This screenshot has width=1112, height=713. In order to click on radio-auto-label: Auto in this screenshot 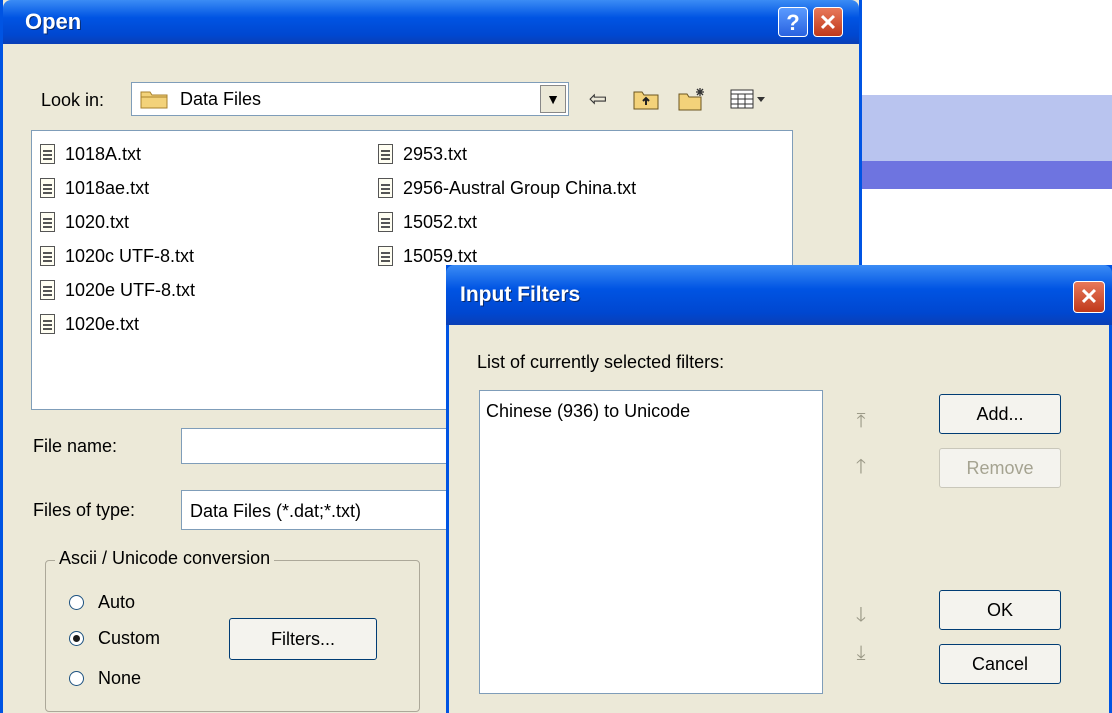, I will do `click(117, 602)`.